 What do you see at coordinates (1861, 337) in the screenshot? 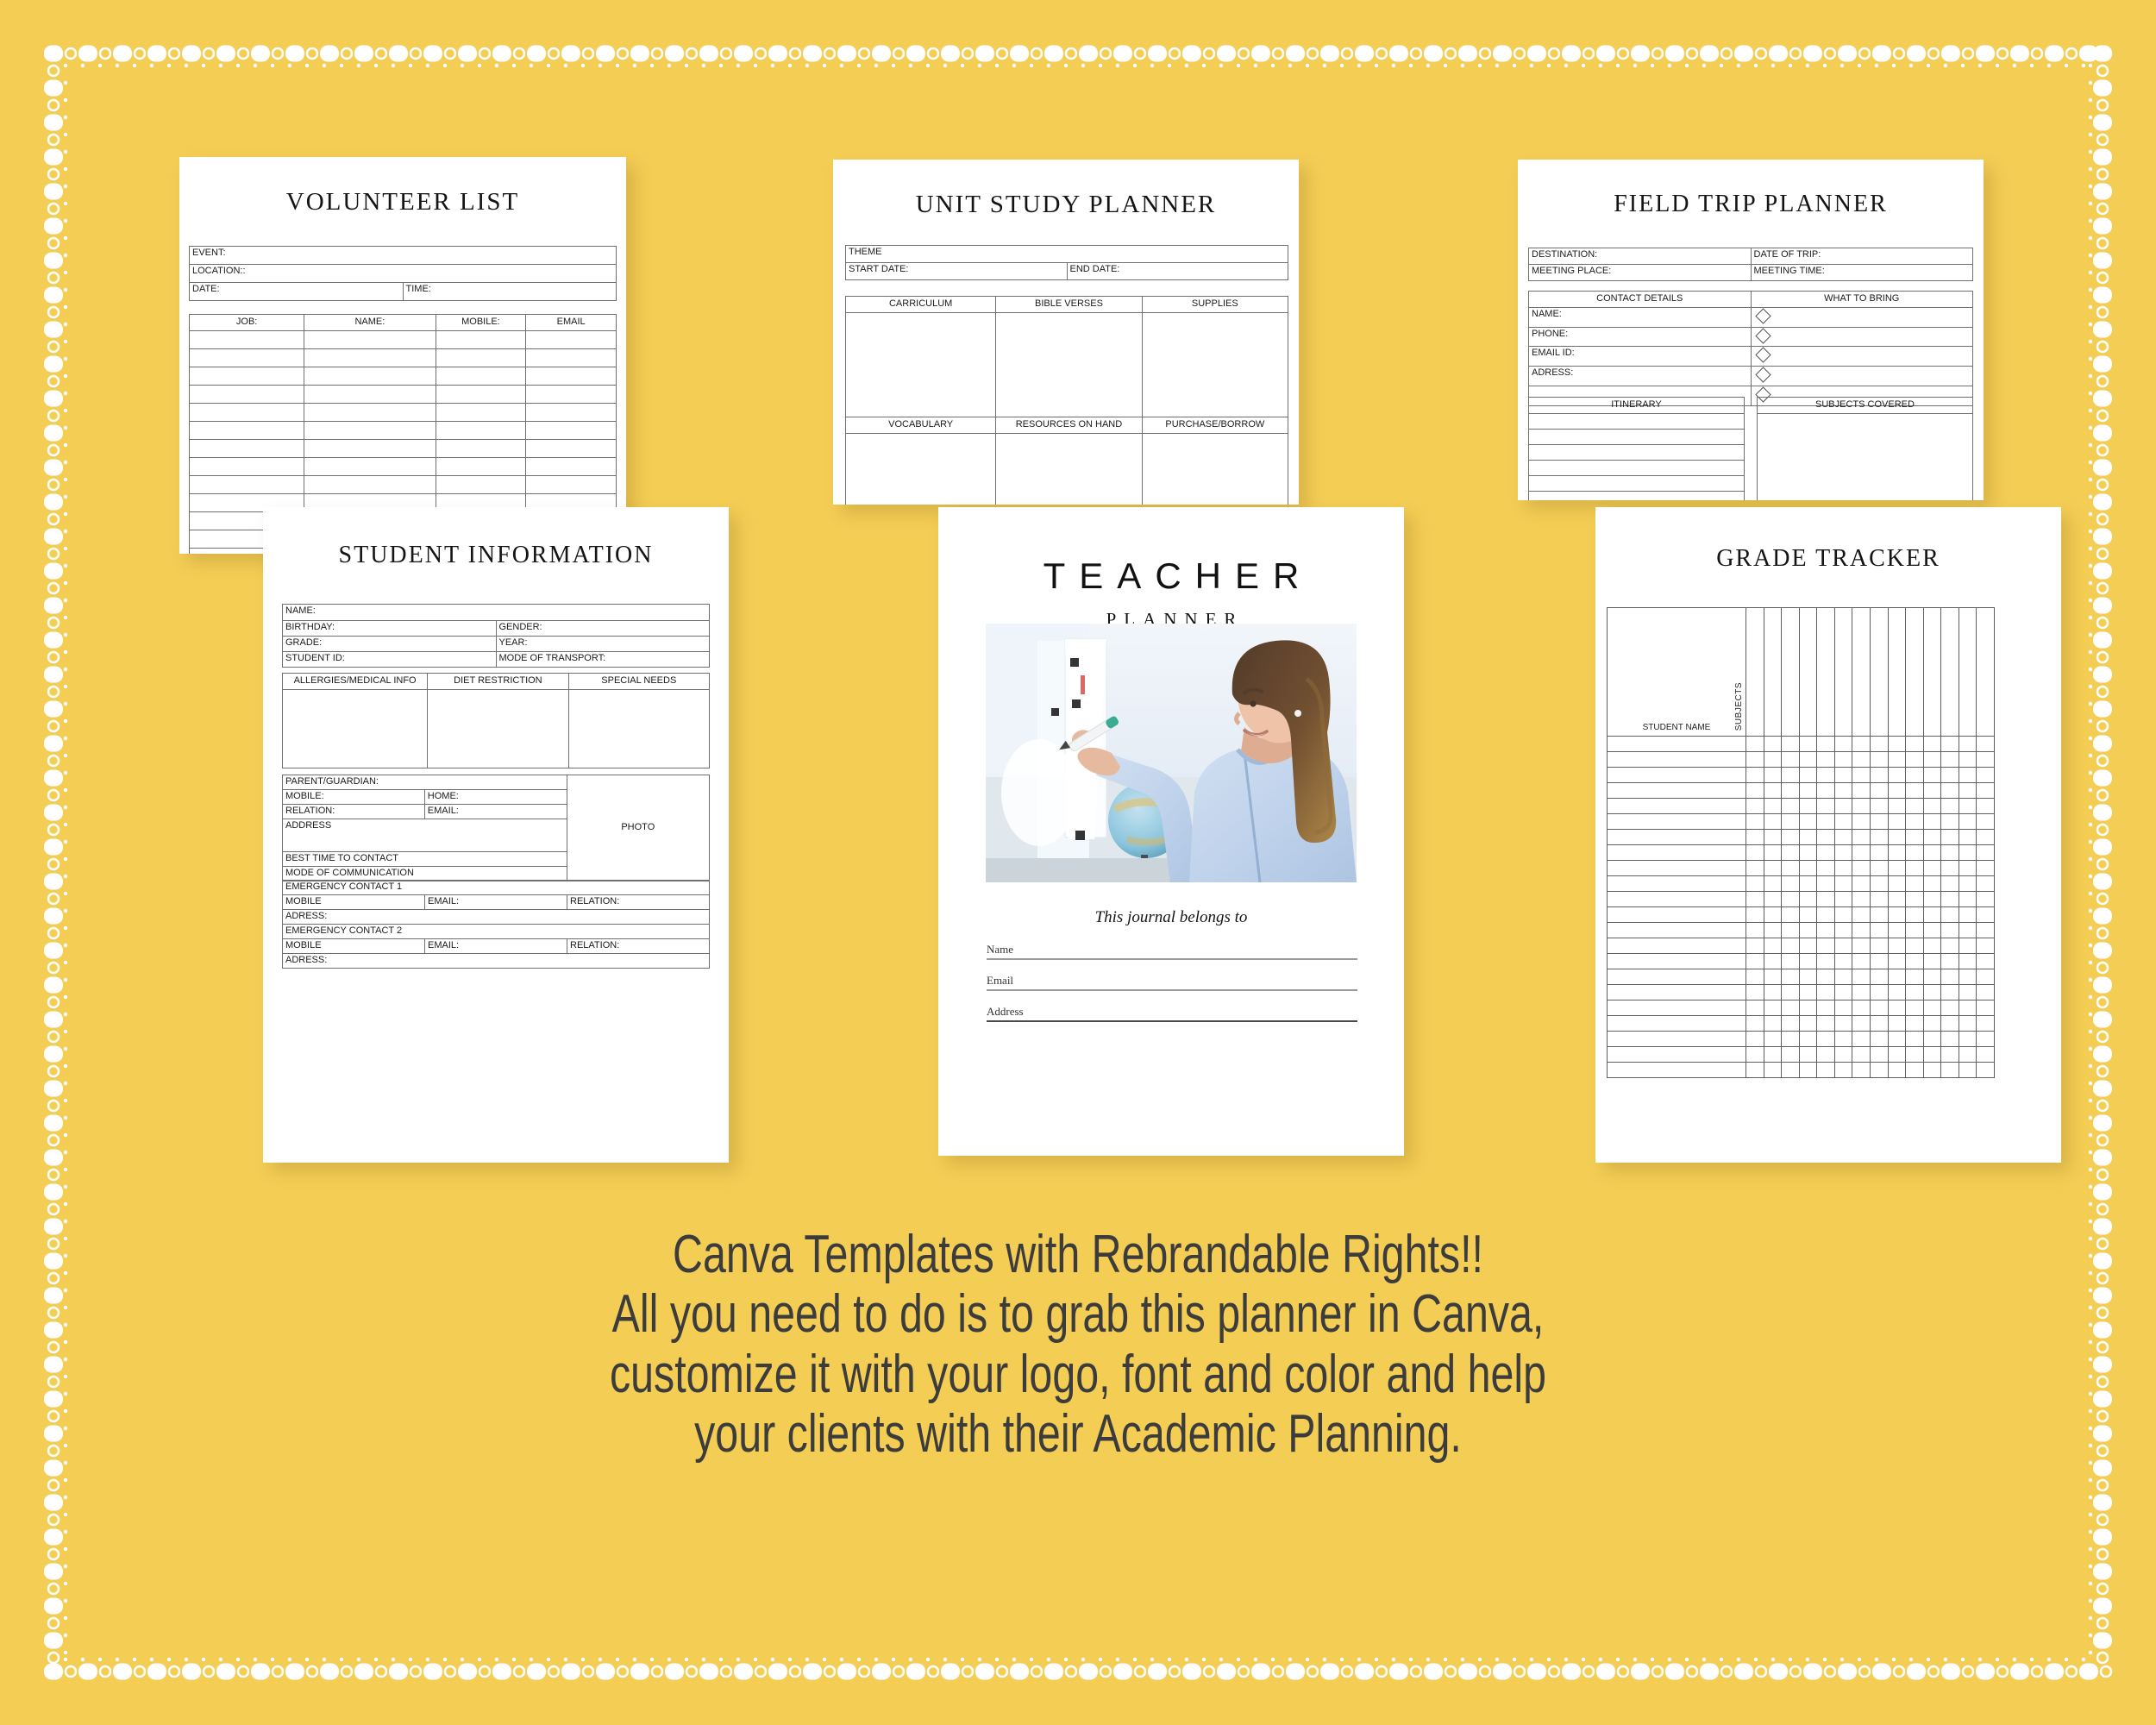
I see `bring-checkbox-cell` at bounding box center [1861, 337].